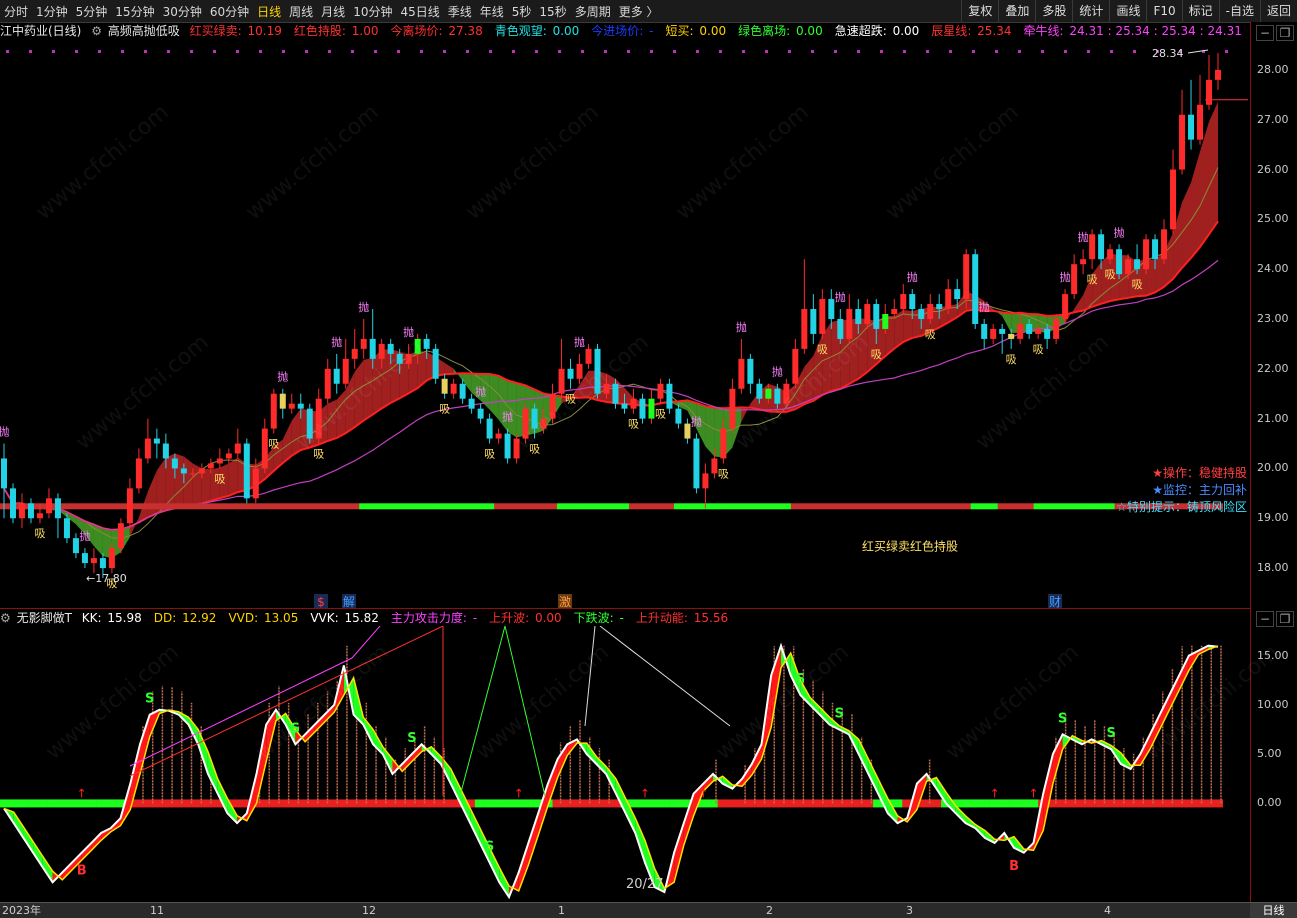 The image size is (1297, 918). I want to click on period-10: 45日线, so click(419, 11).